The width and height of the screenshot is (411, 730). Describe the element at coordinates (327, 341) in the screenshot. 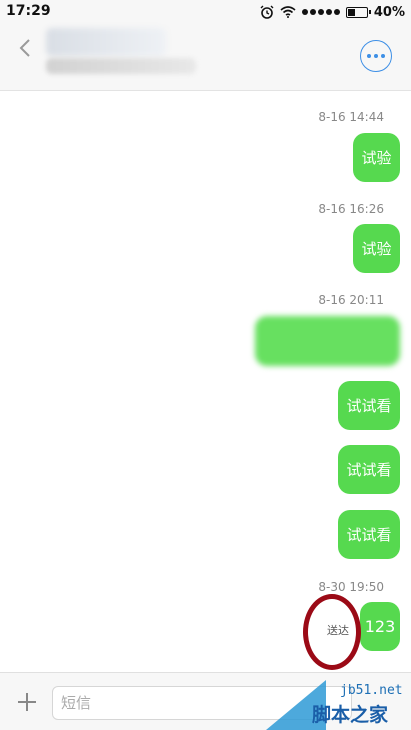

I see `message-bubble-redacted` at that location.